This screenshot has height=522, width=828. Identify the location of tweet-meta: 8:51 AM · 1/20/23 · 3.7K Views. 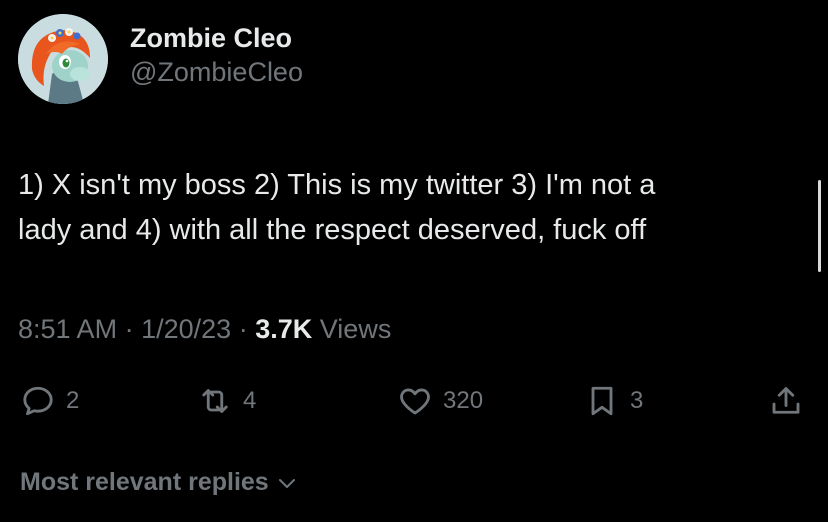
(204, 329).